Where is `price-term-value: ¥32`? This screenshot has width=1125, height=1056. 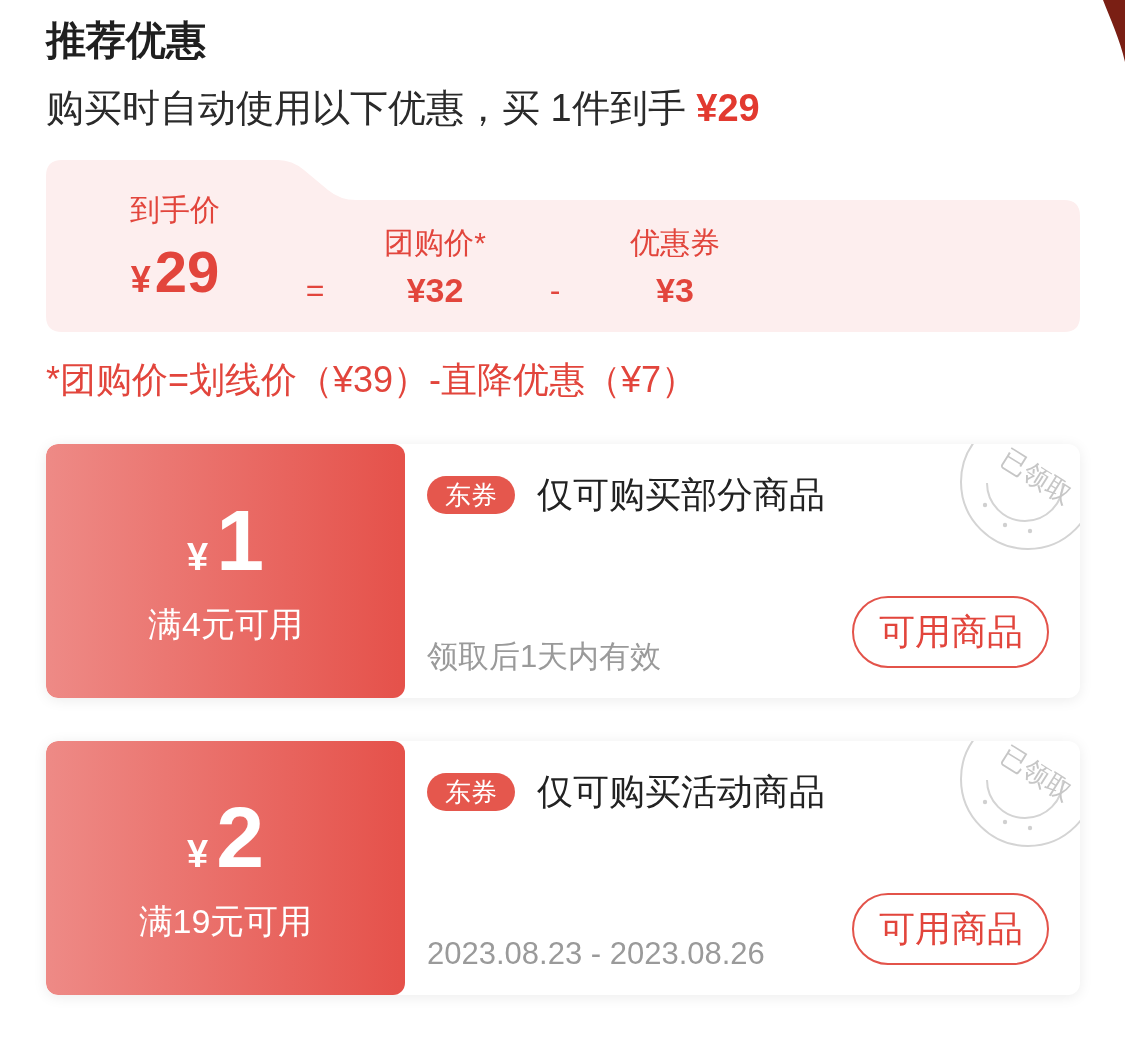
price-term-value: ¥32 is located at coordinates (435, 290).